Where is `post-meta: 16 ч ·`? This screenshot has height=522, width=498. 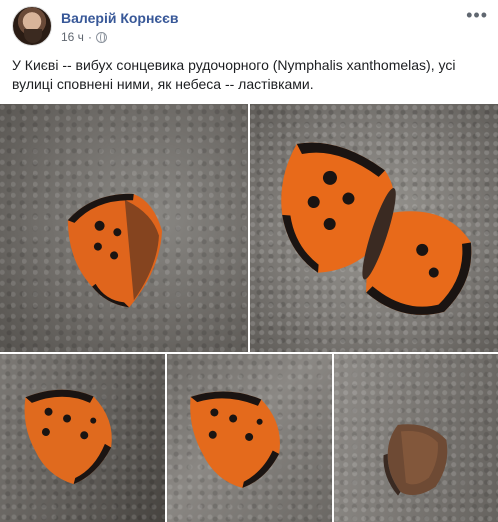 post-meta: 16 ч · is located at coordinates (84, 37).